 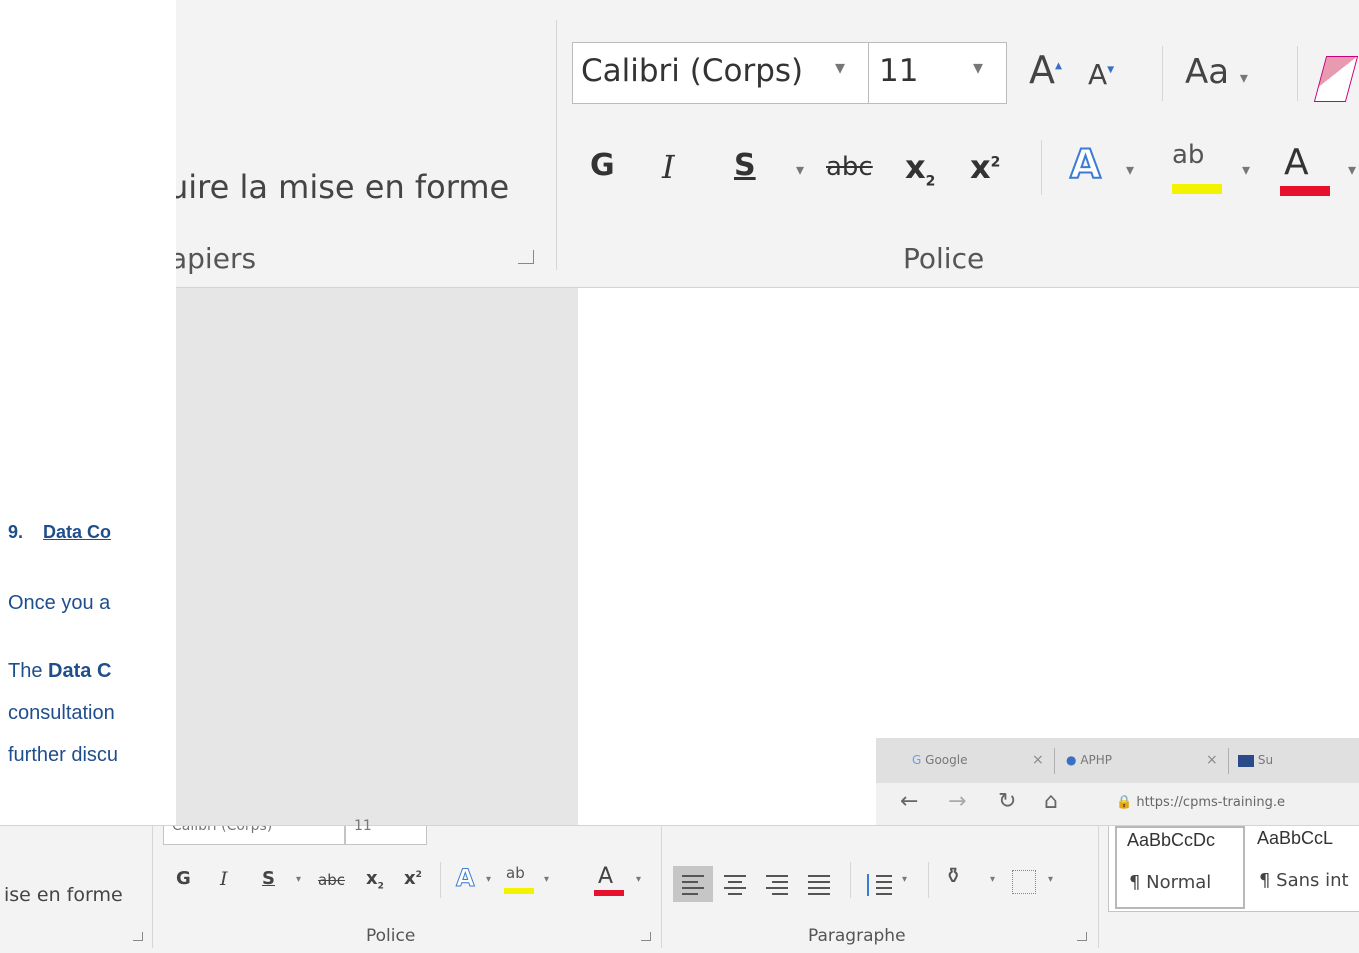 I want to click on site-icon, so click(x=1246, y=760).